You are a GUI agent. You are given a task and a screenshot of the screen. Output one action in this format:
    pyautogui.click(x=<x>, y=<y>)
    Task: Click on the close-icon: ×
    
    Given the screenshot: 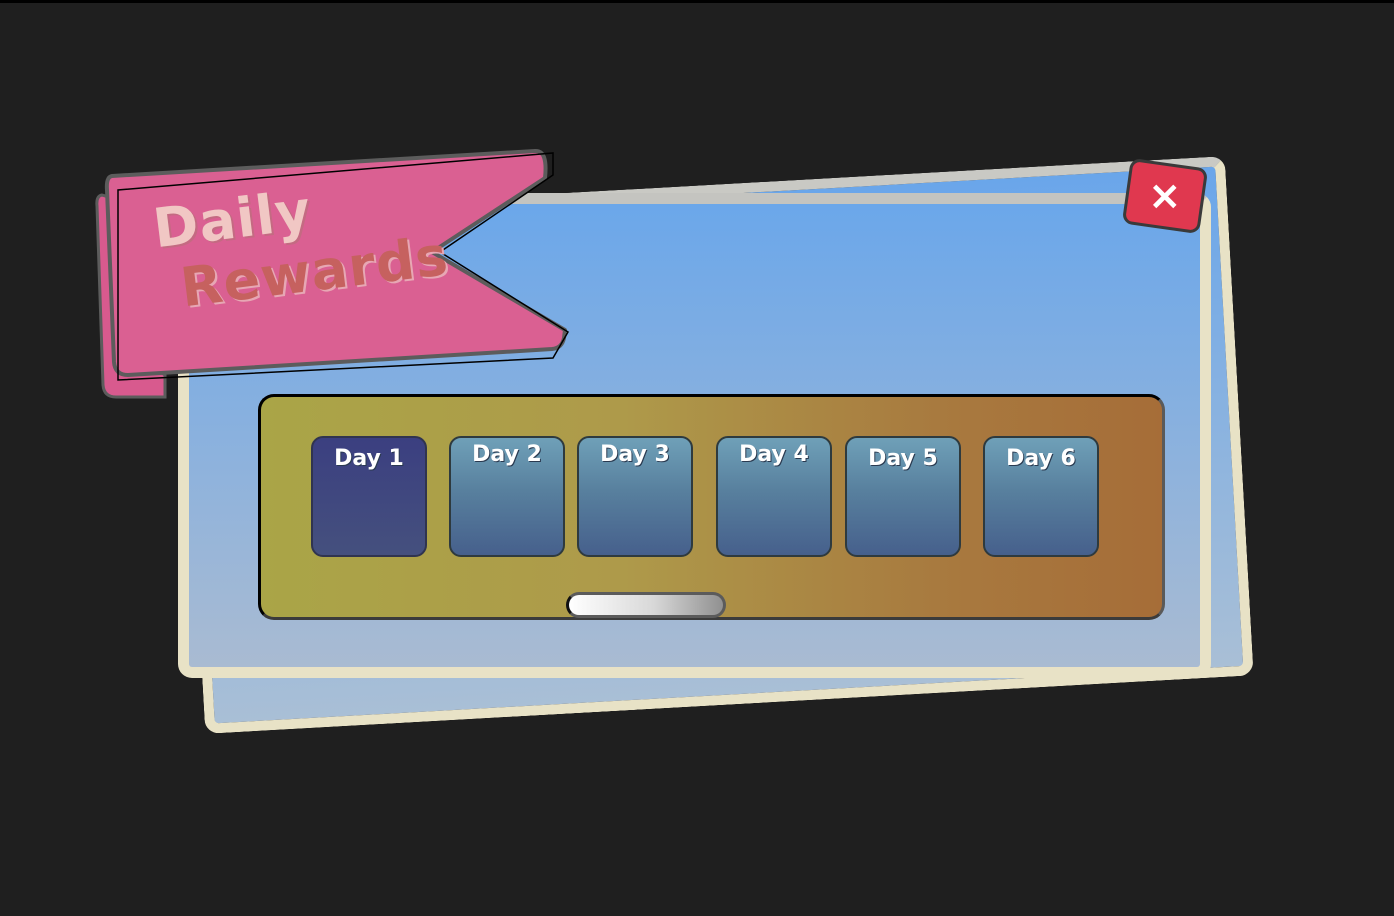 What is the action you would take?
    pyautogui.click(x=1165, y=195)
    